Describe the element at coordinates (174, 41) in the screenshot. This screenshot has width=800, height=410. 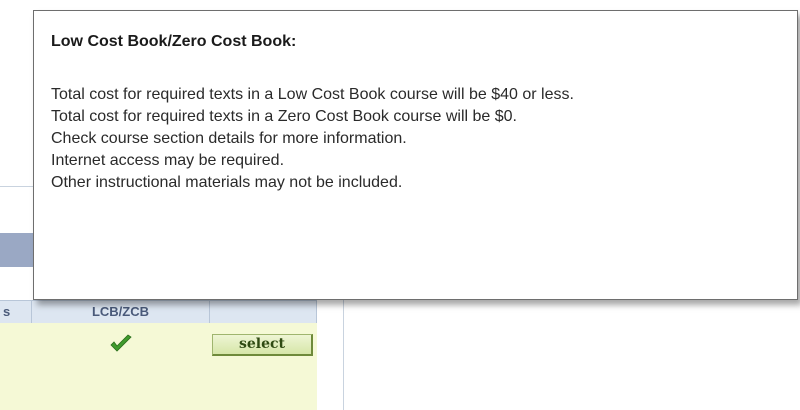
I see `tooltip-title: Low Cost Book/Zero Cost Book:` at that location.